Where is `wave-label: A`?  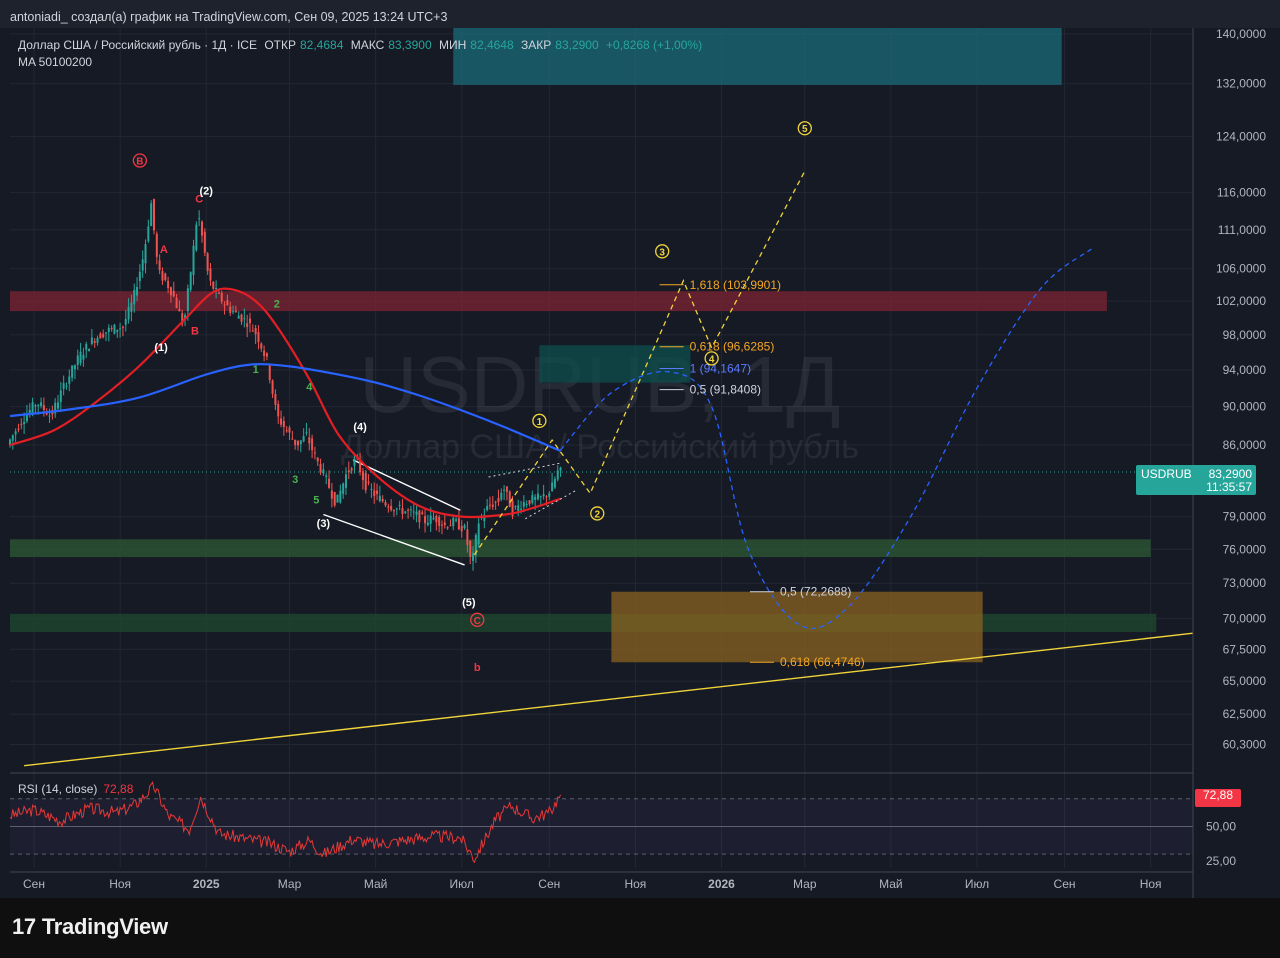 wave-label: A is located at coordinates (164, 250).